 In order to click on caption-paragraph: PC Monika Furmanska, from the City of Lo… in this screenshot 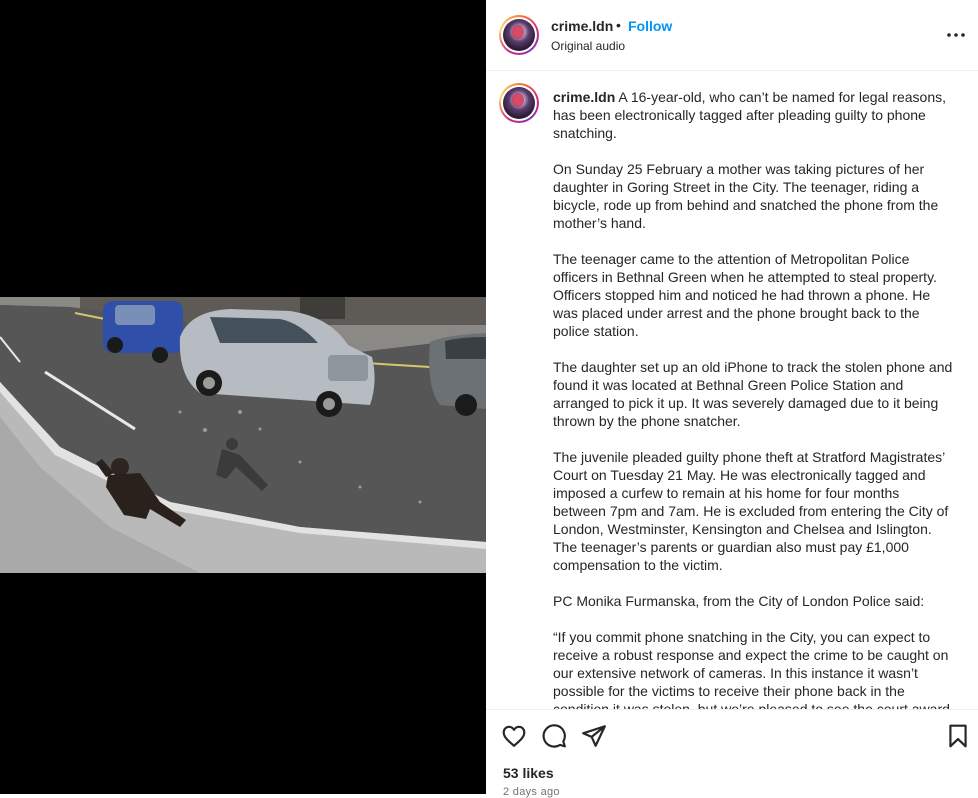, I will do `click(739, 601)`.